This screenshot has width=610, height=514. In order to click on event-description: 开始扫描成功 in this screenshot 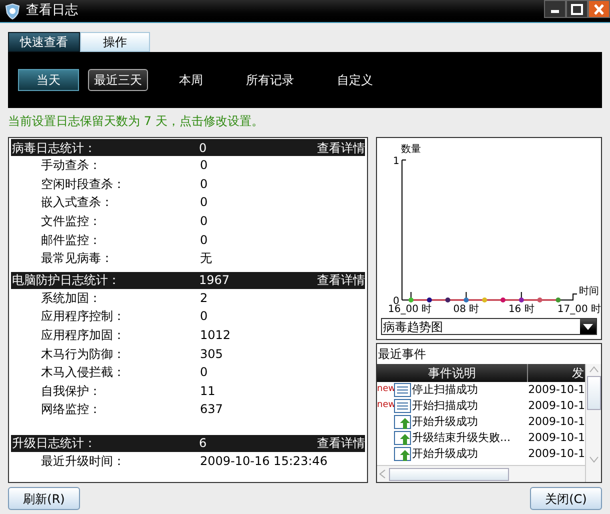, I will do `click(445, 406)`.